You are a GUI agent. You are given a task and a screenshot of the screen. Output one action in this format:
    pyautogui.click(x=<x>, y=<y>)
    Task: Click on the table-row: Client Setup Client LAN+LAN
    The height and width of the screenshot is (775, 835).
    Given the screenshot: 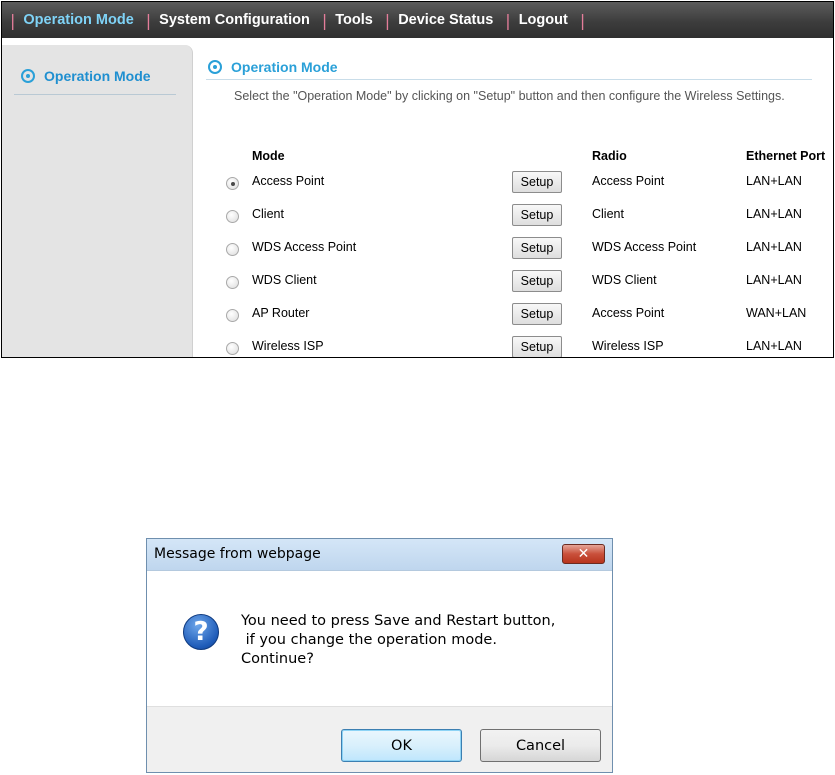 What is the action you would take?
    pyautogui.click(x=528, y=215)
    